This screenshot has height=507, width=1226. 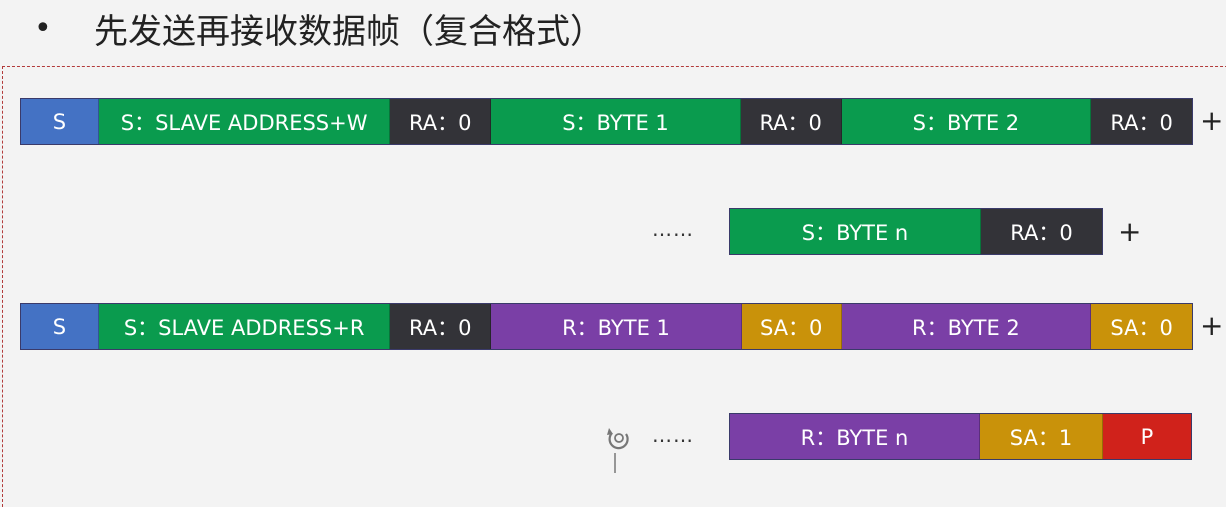 I want to click on frame-cell: R：BYTE 1, so click(x=616, y=326).